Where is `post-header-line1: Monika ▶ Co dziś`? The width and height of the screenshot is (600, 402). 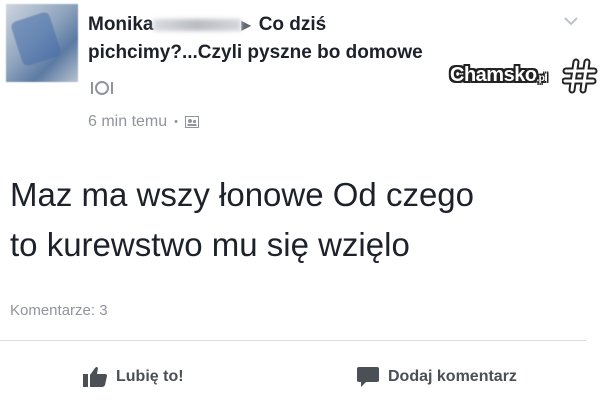
post-header-line1: Monika ▶ Co dziś is located at coordinates (207, 27).